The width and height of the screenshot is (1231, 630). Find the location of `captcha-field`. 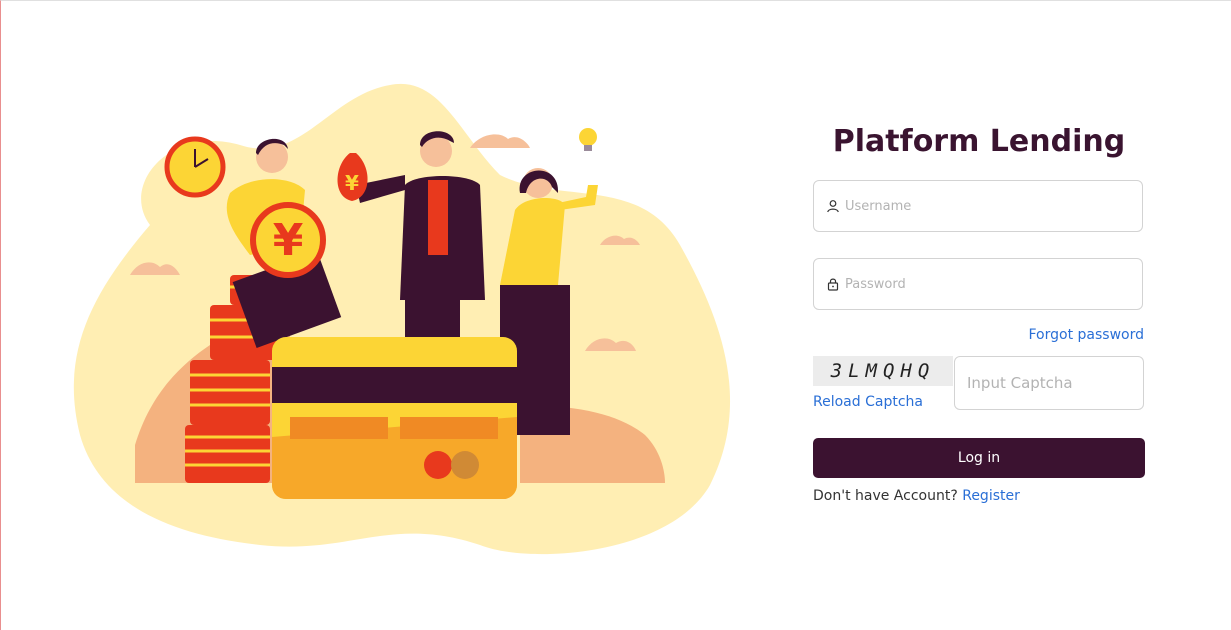

captcha-field is located at coordinates (1049, 383).